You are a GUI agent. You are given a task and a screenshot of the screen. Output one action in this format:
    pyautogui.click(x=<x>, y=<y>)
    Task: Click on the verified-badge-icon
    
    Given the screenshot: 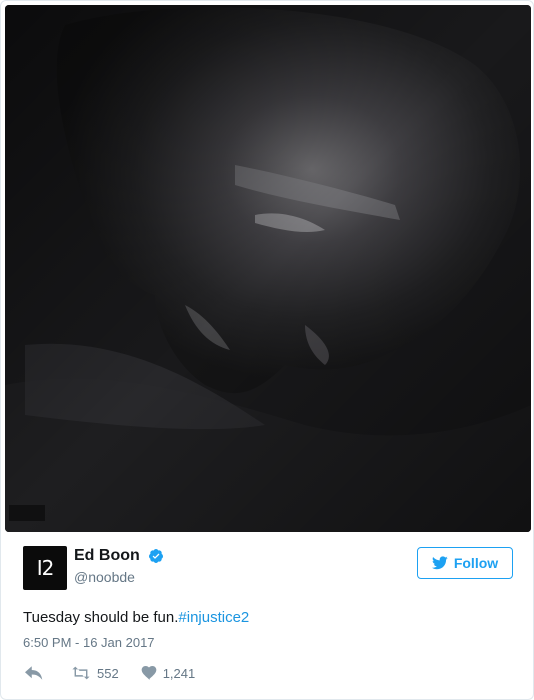 What is the action you would take?
    pyautogui.click(x=156, y=556)
    